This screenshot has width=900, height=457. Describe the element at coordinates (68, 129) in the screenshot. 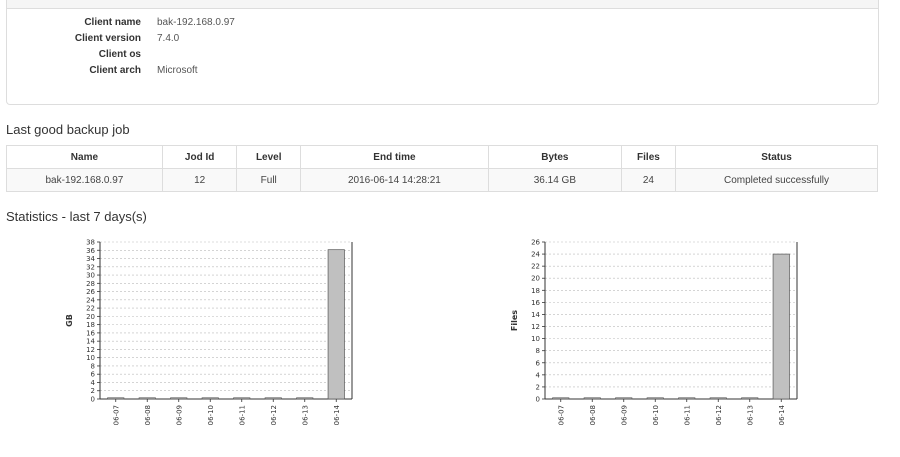

I see `last-good-backup-title: Last good backup job` at that location.